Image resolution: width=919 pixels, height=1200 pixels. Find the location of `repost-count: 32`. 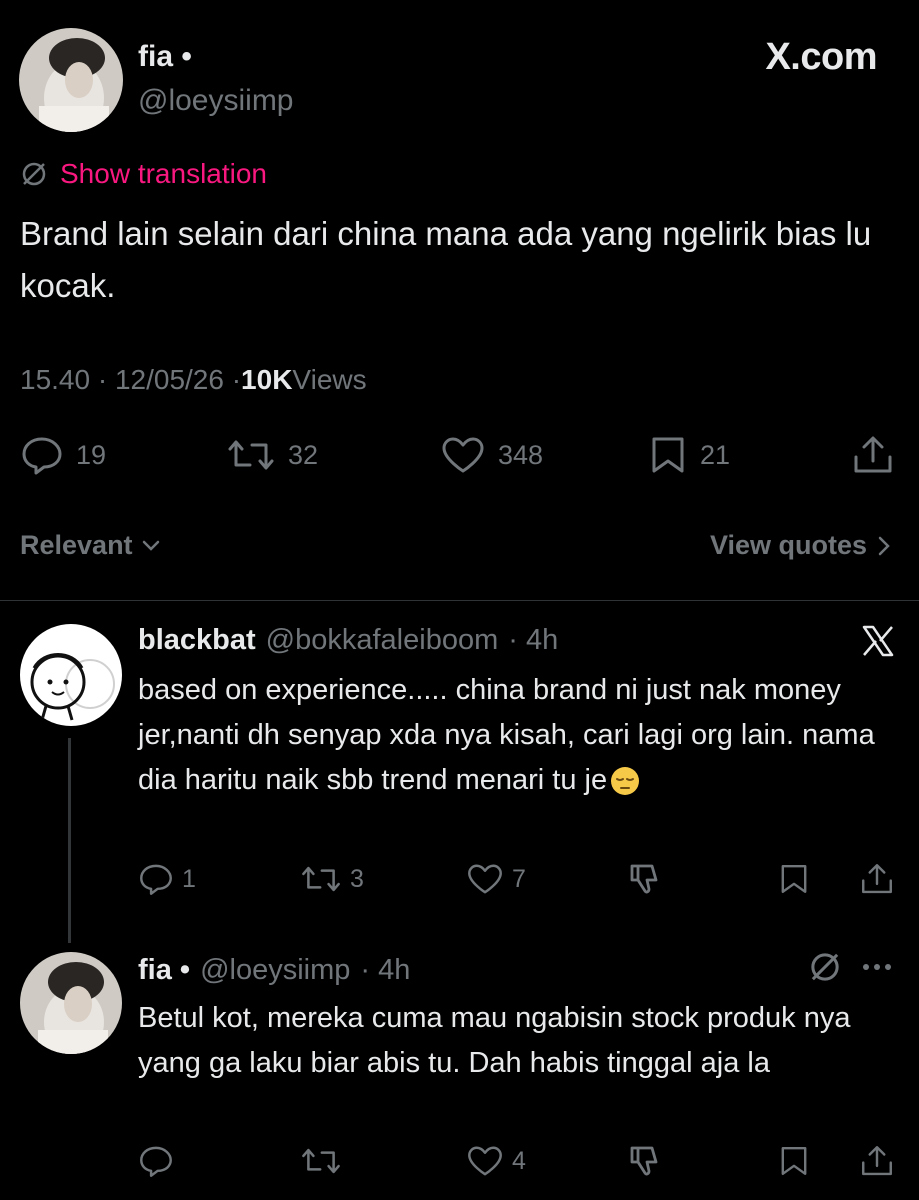

repost-count: 32 is located at coordinates (303, 454).